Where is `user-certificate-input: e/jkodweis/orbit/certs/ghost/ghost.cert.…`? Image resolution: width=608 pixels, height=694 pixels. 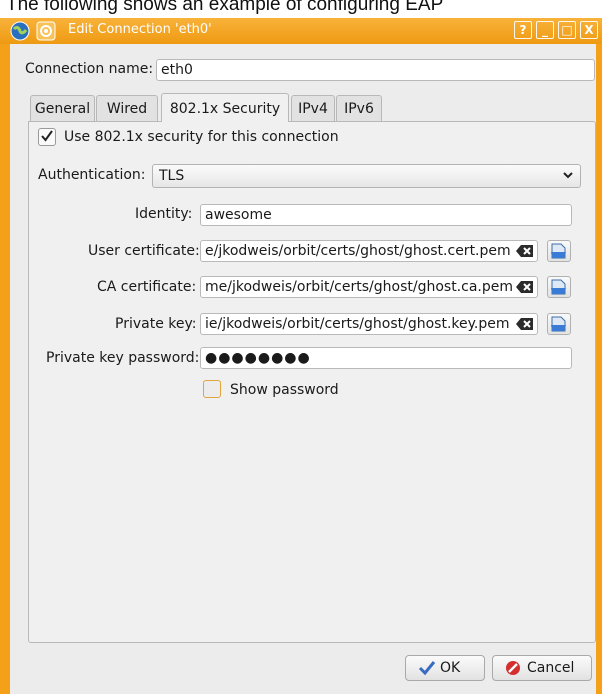
user-certificate-input: e/jkodweis/orbit/certs/ghost/ghost.cert.… is located at coordinates (369, 251).